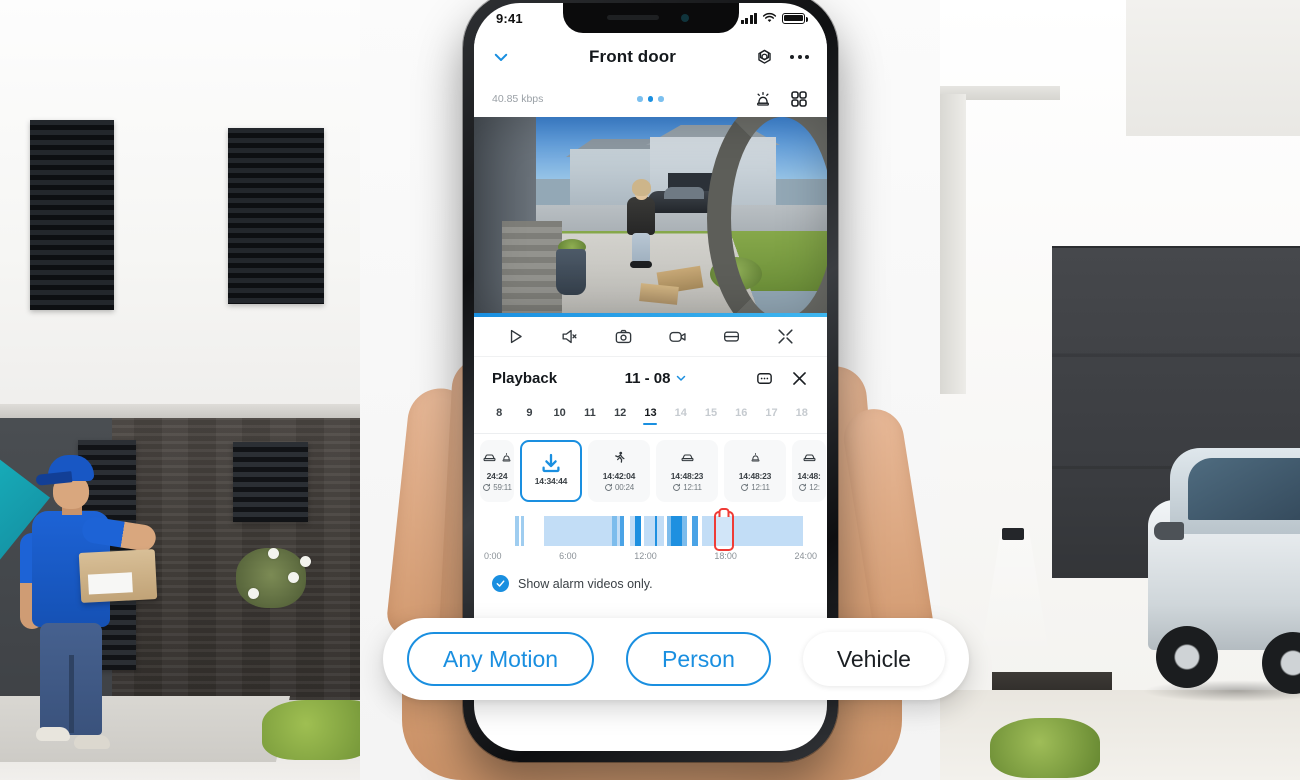 The height and width of the screenshot is (780, 1300). What do you see at coordinates (645, 556) in the screenshot?
I see `timeline-tick-label: 12:00` at bounding box center [645, 556].